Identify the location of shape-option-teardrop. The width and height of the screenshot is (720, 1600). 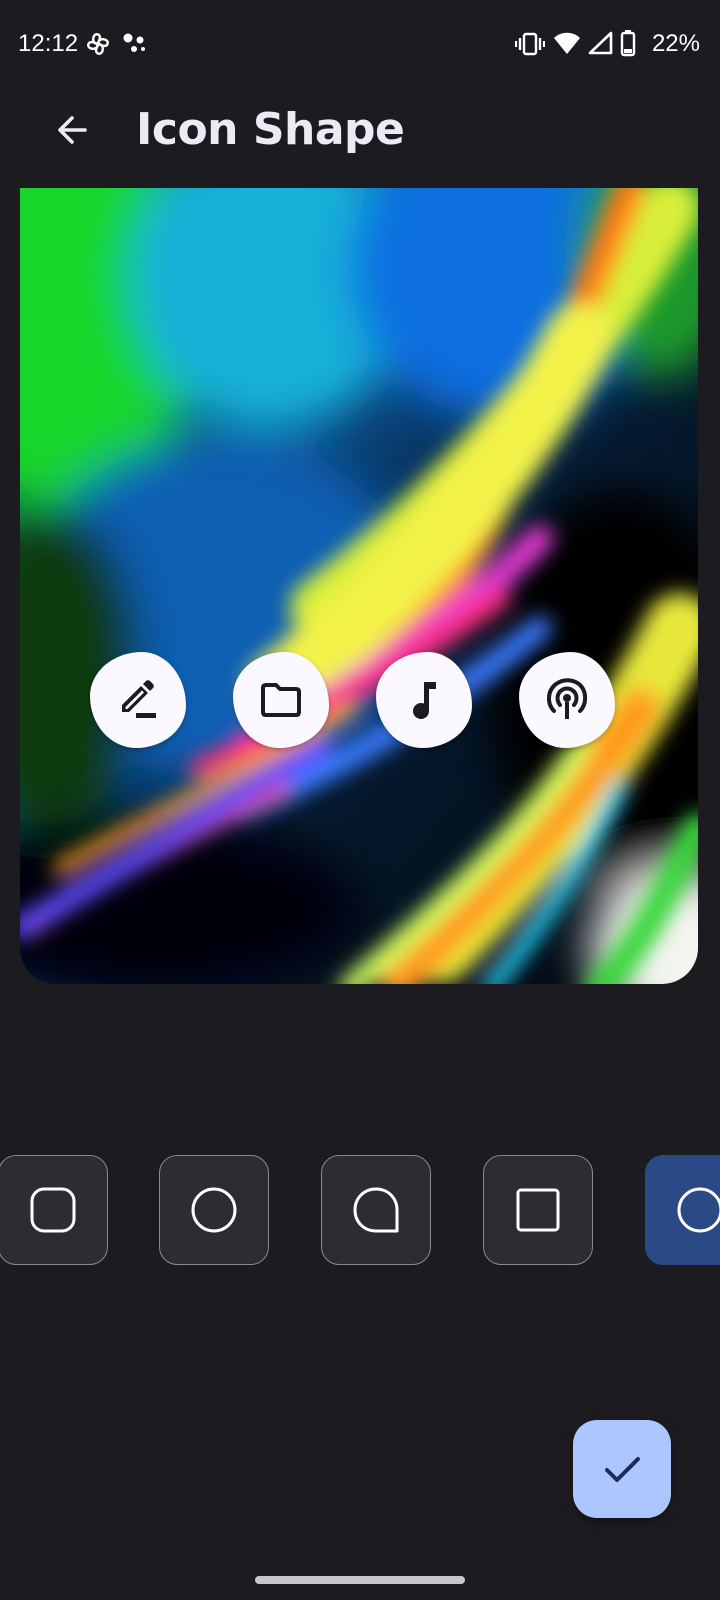
(376, 1210).